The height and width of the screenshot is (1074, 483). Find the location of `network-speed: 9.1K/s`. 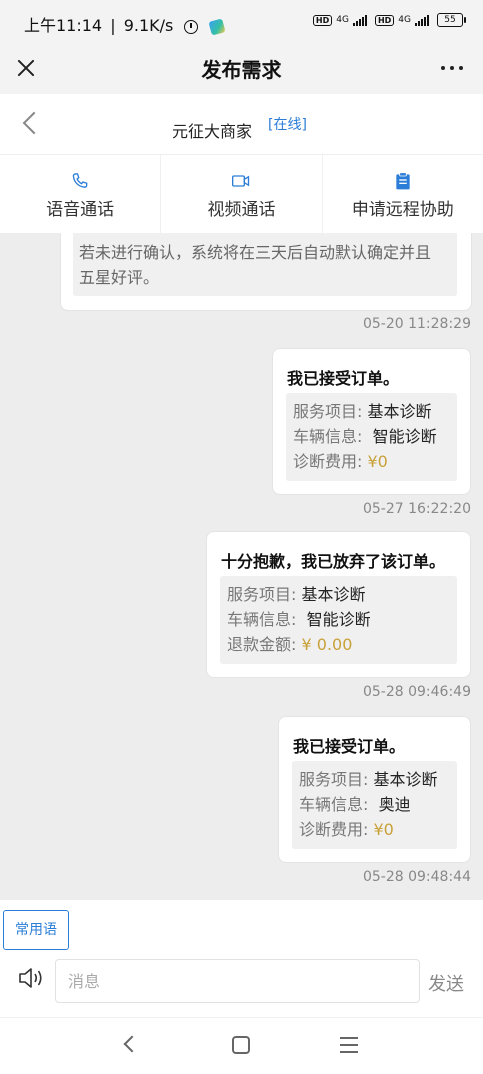

network-speed: 9.1K/s is located at coordinates (148, 25).